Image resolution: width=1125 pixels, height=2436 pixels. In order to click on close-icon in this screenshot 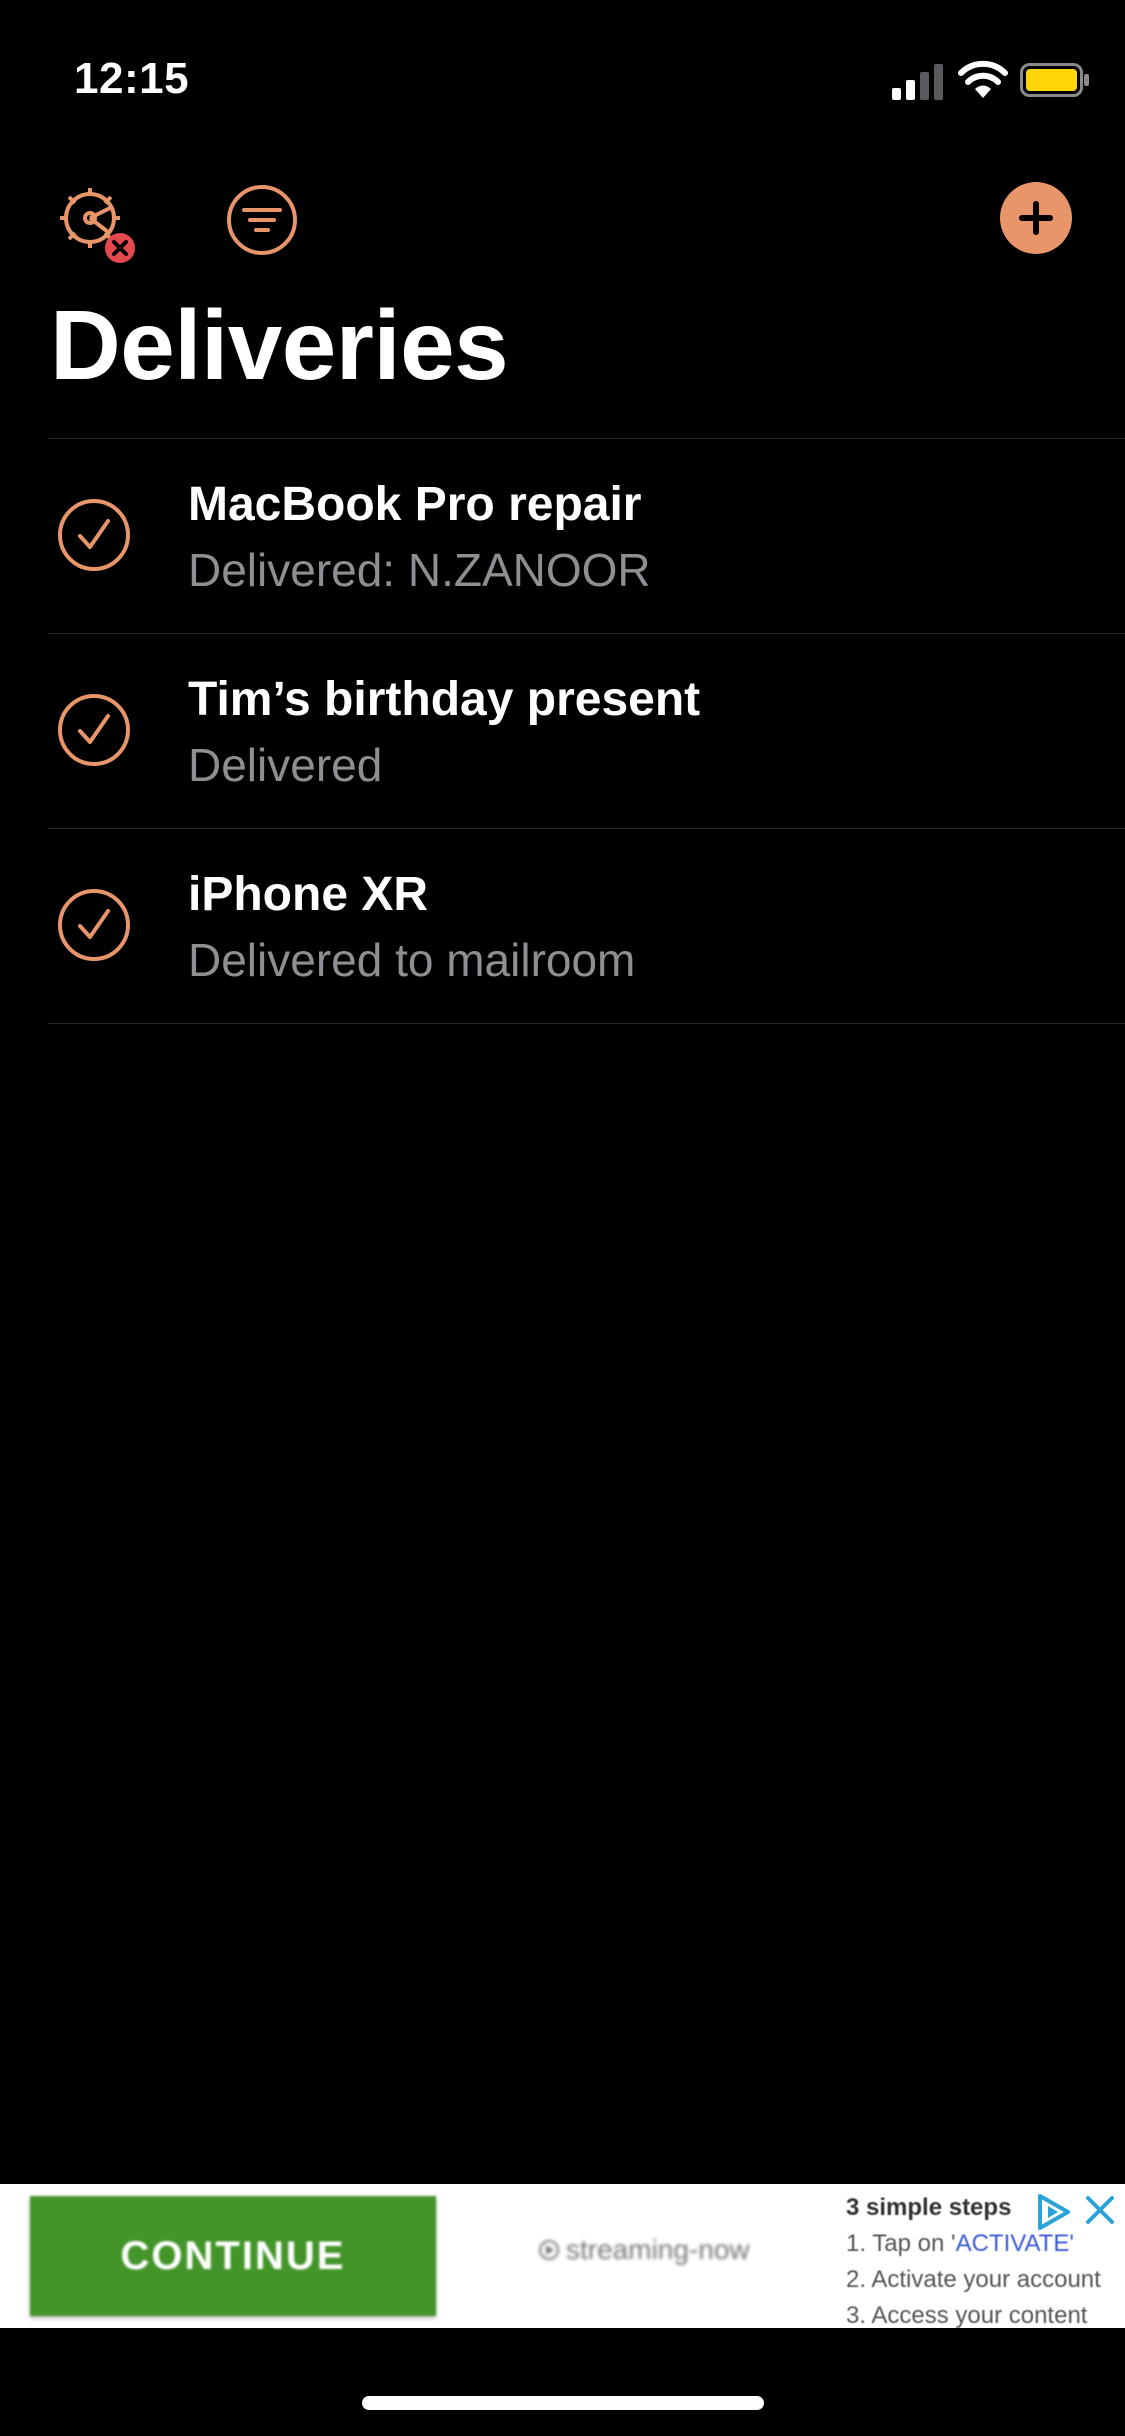, I will do `click(1100, 2210)`.